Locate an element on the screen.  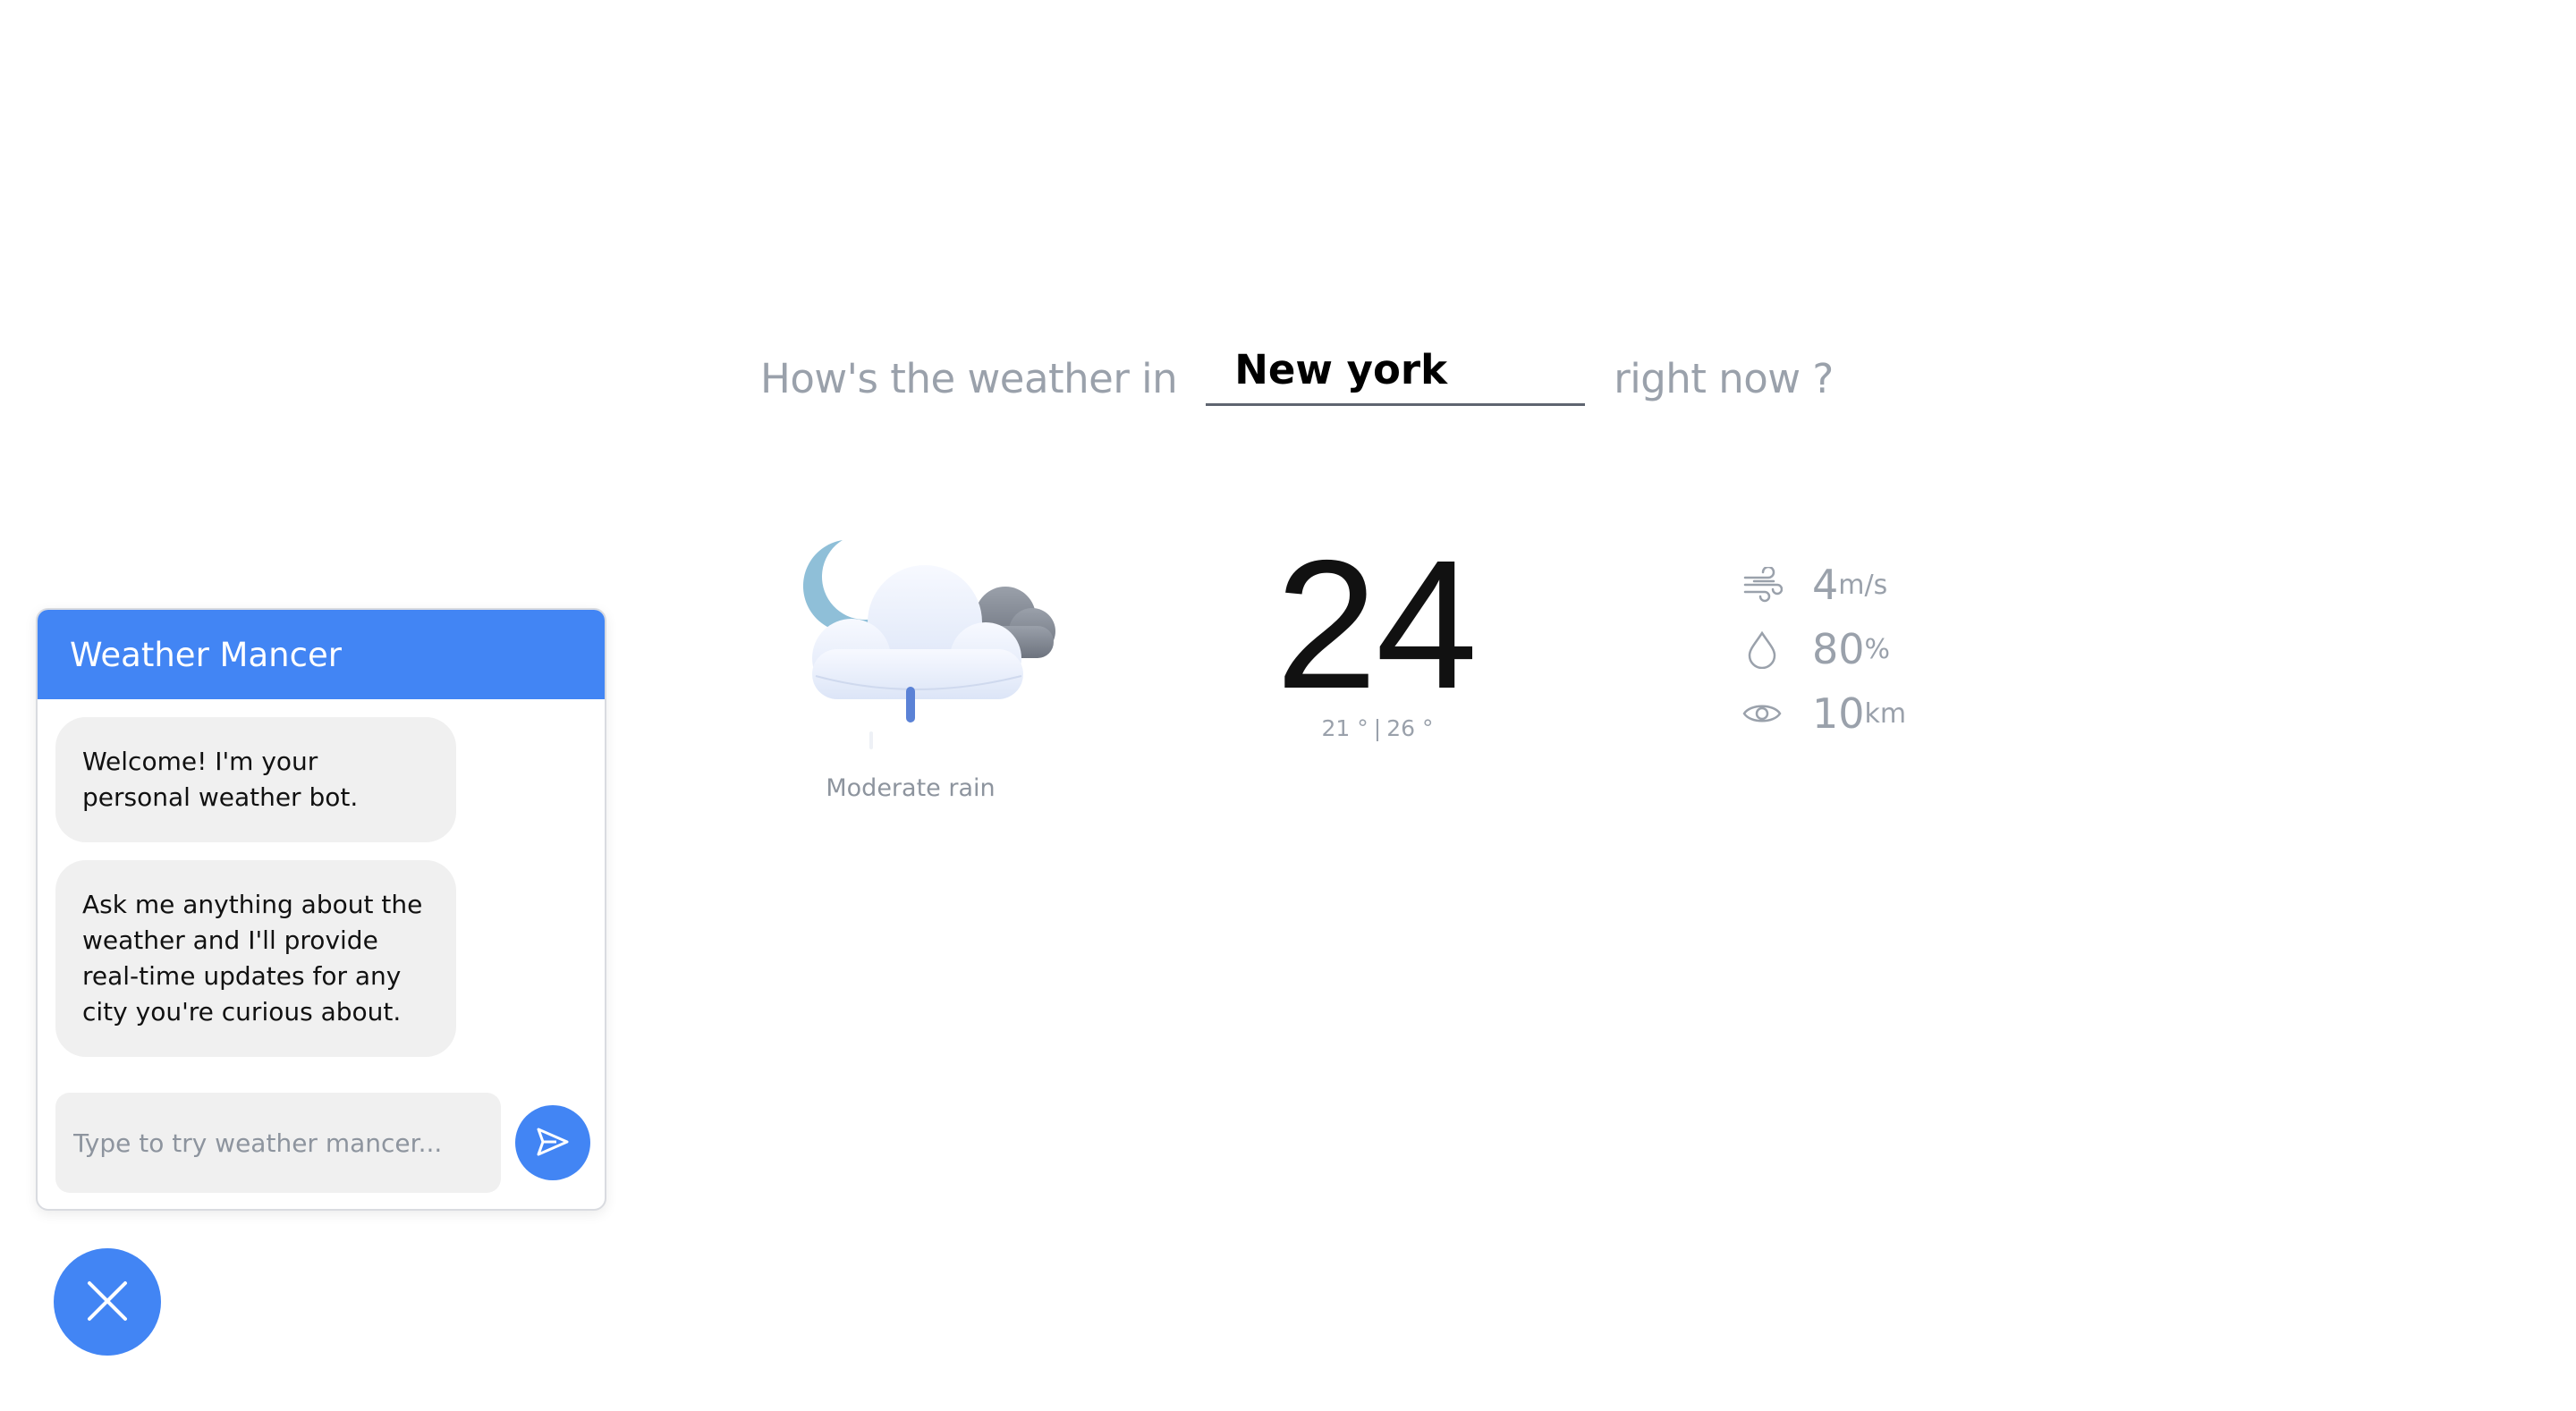
send-button is located at coordinates (552, 1142).